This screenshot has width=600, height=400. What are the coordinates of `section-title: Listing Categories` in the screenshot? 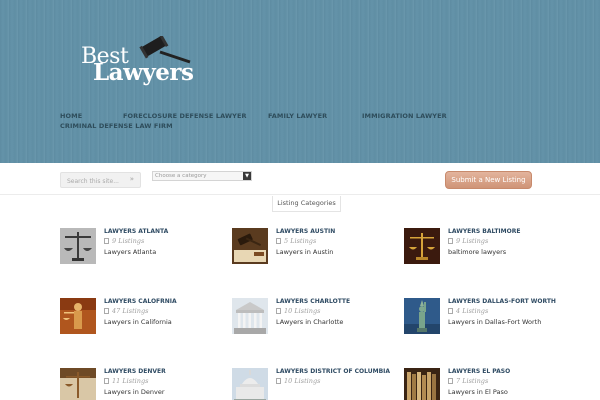 It's located at (306, 204).